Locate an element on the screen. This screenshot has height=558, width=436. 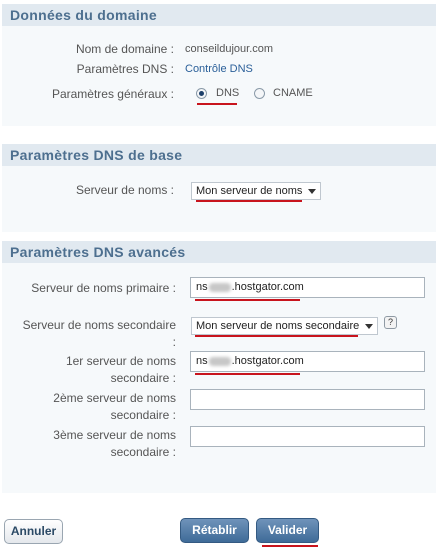
secondary-server-label: Serveur de noms secondaire : is located at coordinates (99, 333).